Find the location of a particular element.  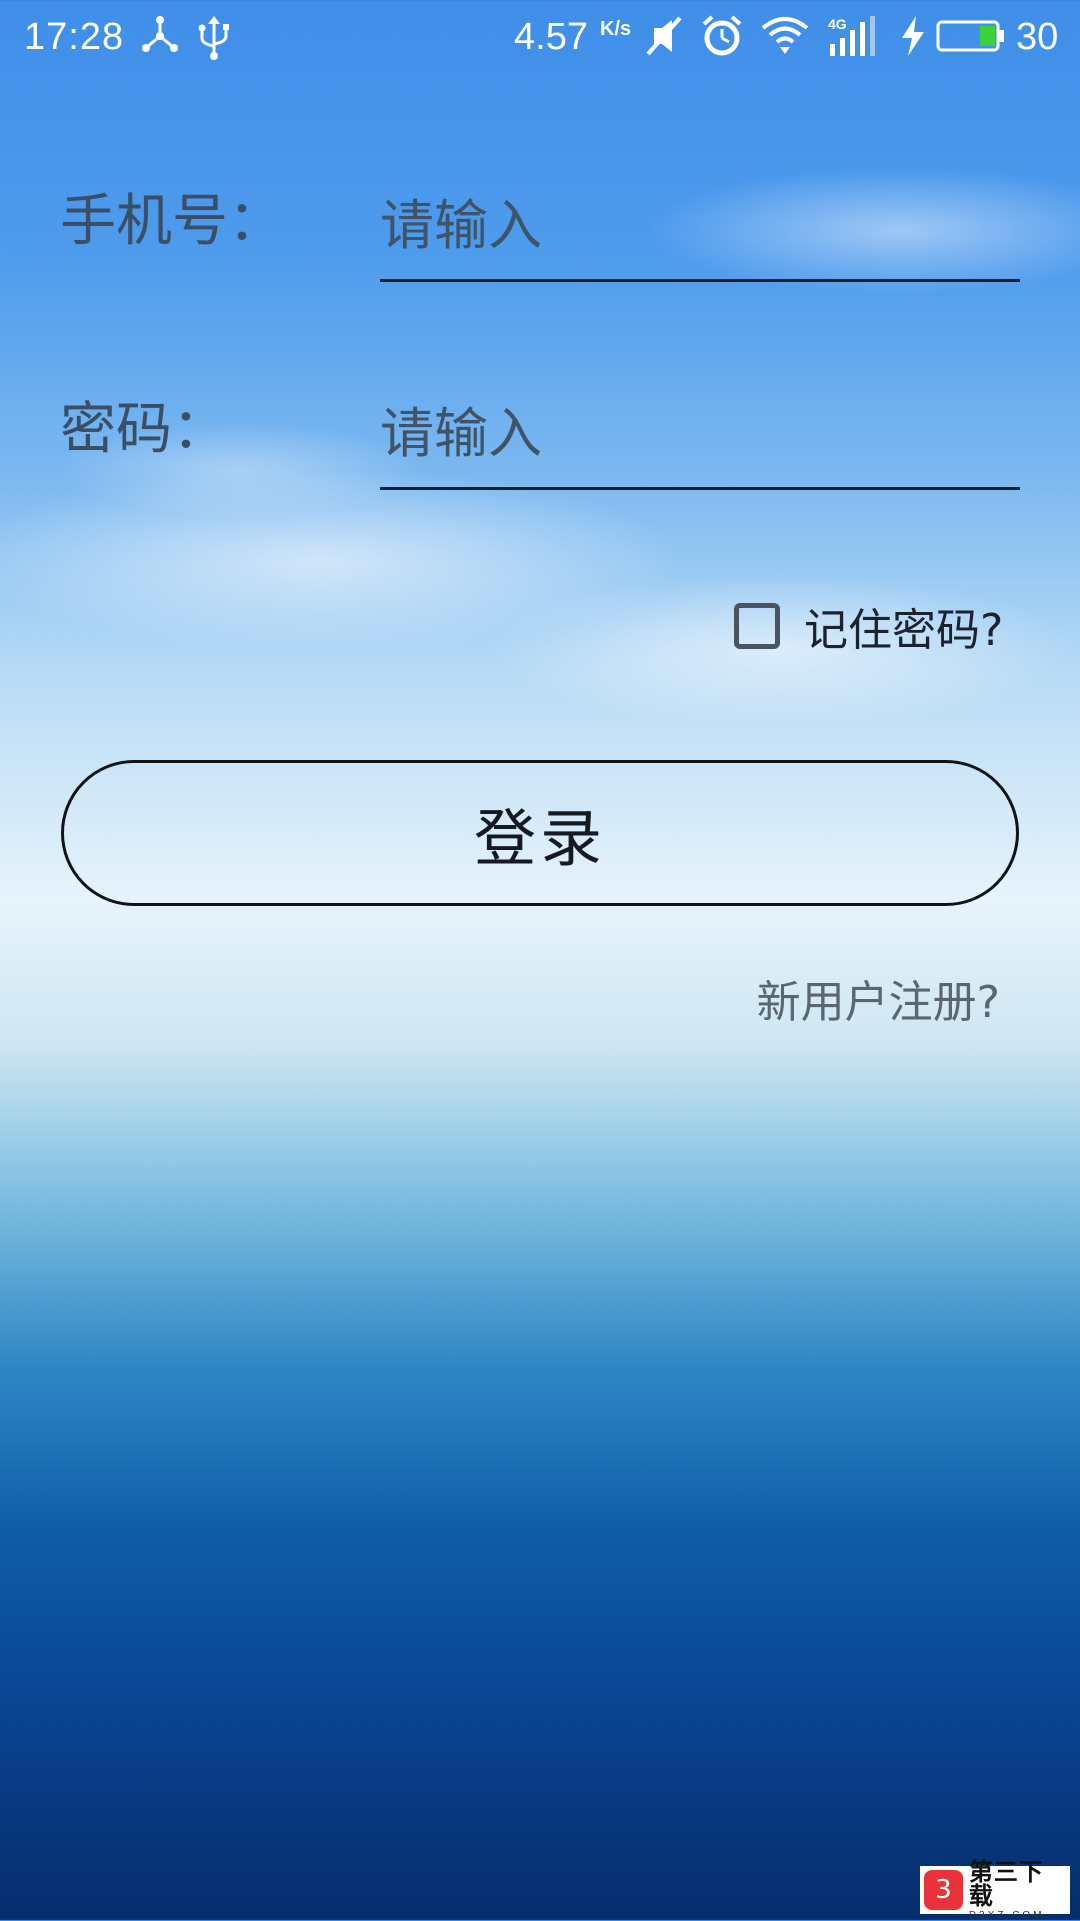

share-icon is located at coordinates (160, 34).